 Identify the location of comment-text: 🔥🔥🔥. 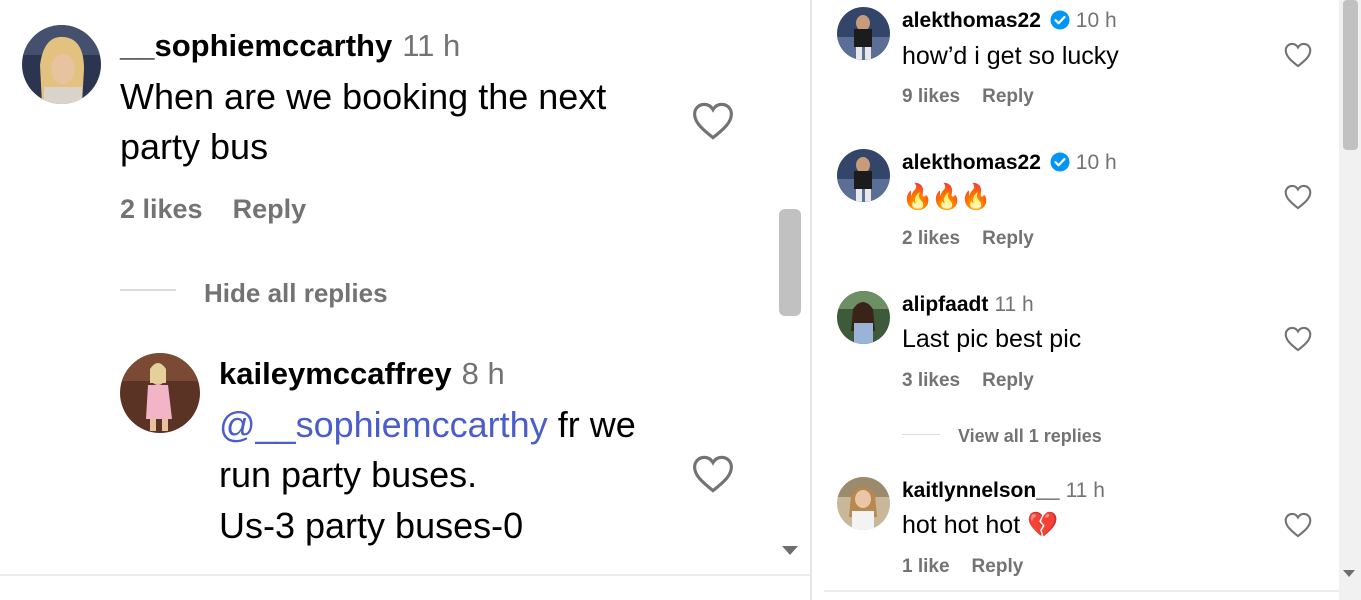
(946, 197).